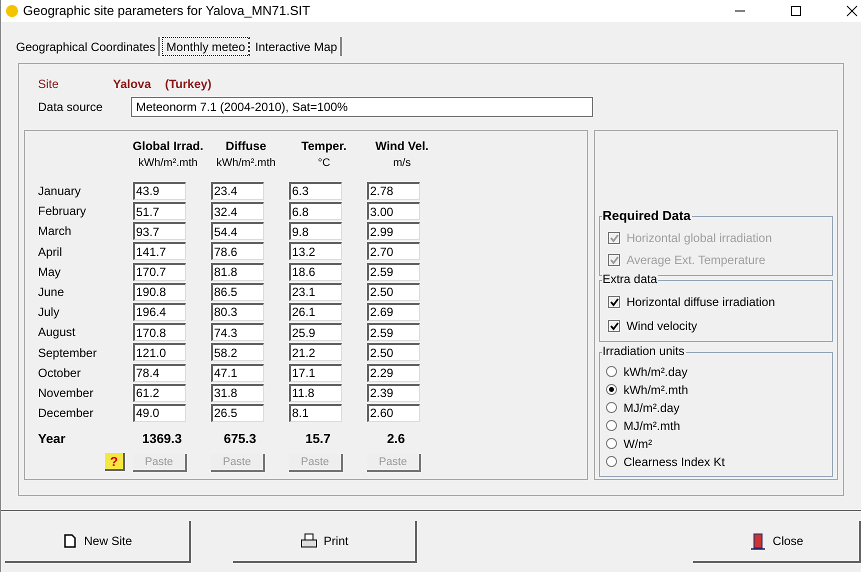 Image resolution: width=861 pixels, height=572 pixels. Describe the element at coordinates (396, 439) in the screenshot. I see `year-total: 2.6` at that location.